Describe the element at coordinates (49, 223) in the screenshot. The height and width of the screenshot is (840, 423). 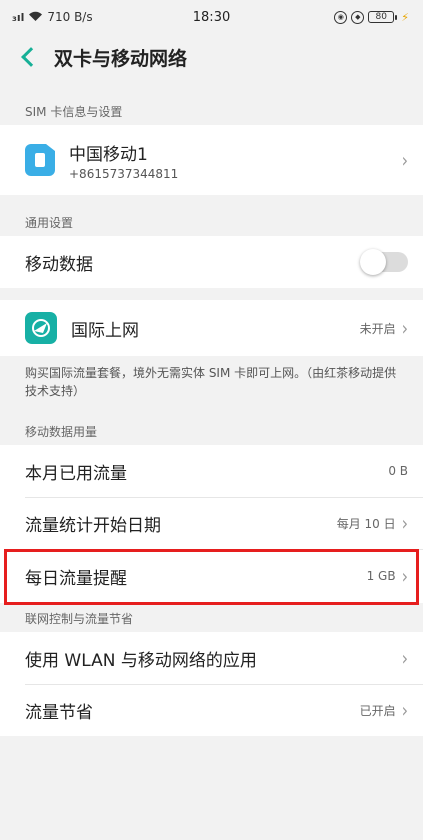
I see `section-label-general: 通用设置` at that location.